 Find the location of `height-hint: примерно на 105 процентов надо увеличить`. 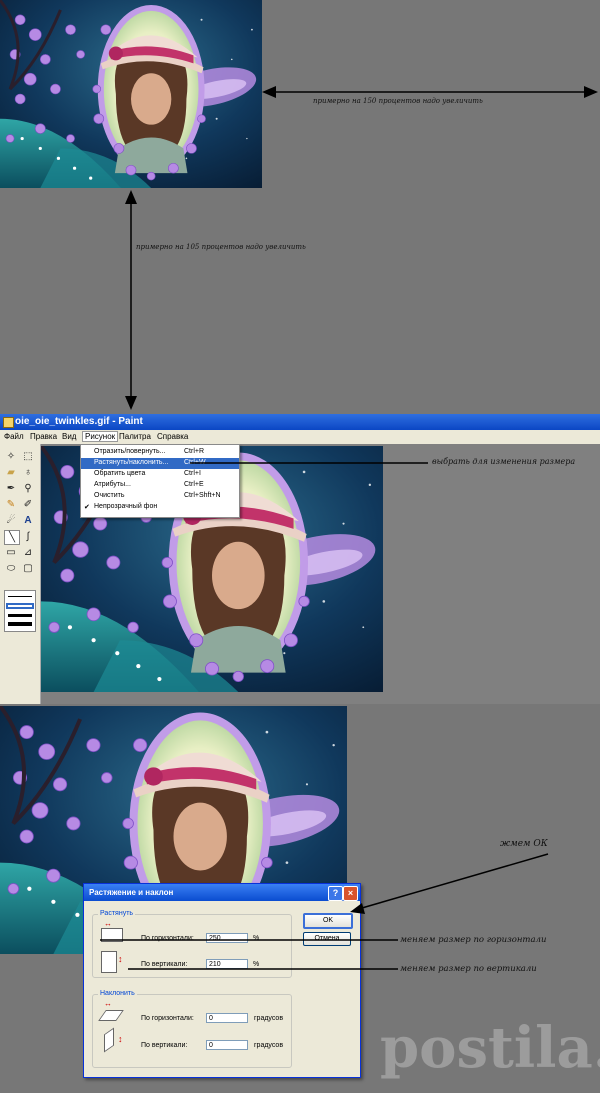

height-hint: примерно на 105 процентов надо увеличить is located at coordinates (221, 247).